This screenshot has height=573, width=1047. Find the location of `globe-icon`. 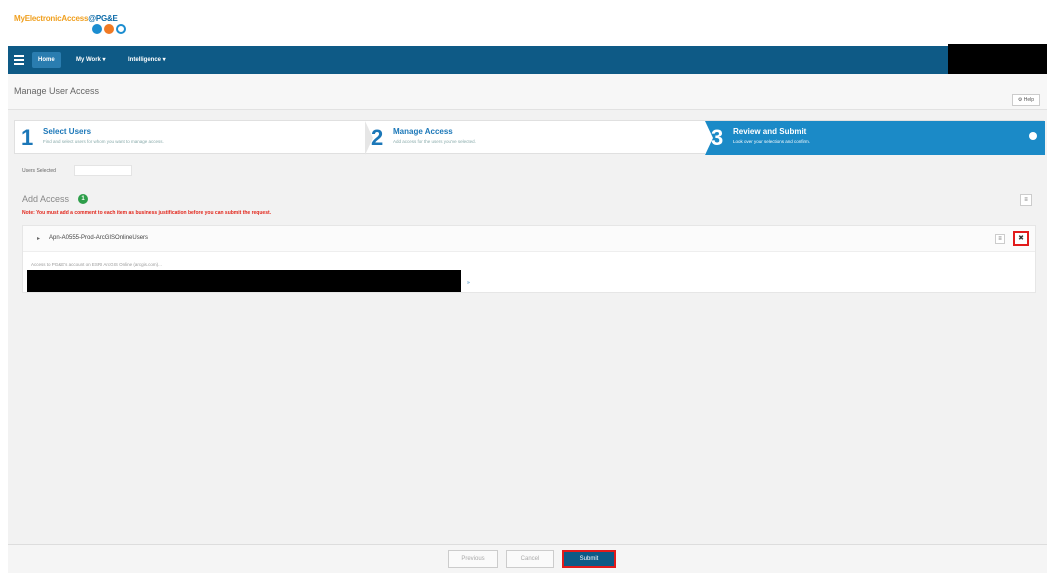

globe-icon is located at coordinates (121, 29).